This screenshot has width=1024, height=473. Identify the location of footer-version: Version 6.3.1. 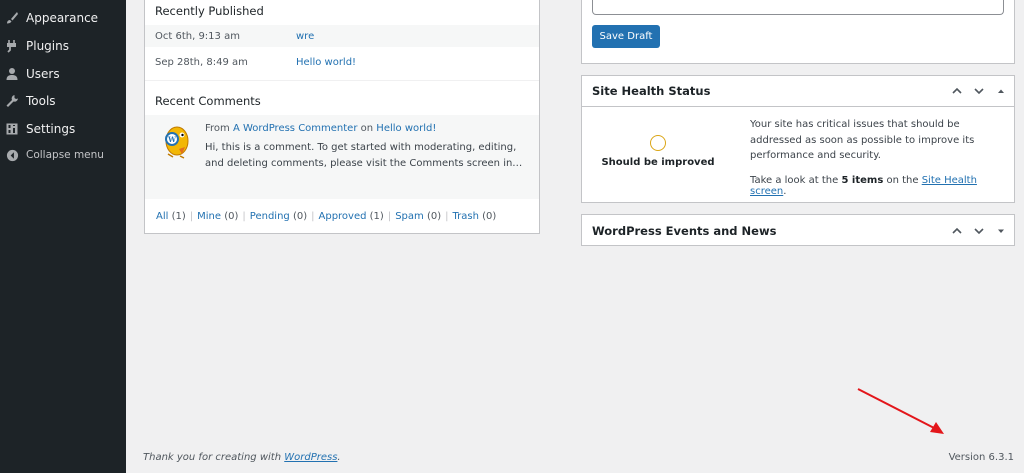
(981, 457).